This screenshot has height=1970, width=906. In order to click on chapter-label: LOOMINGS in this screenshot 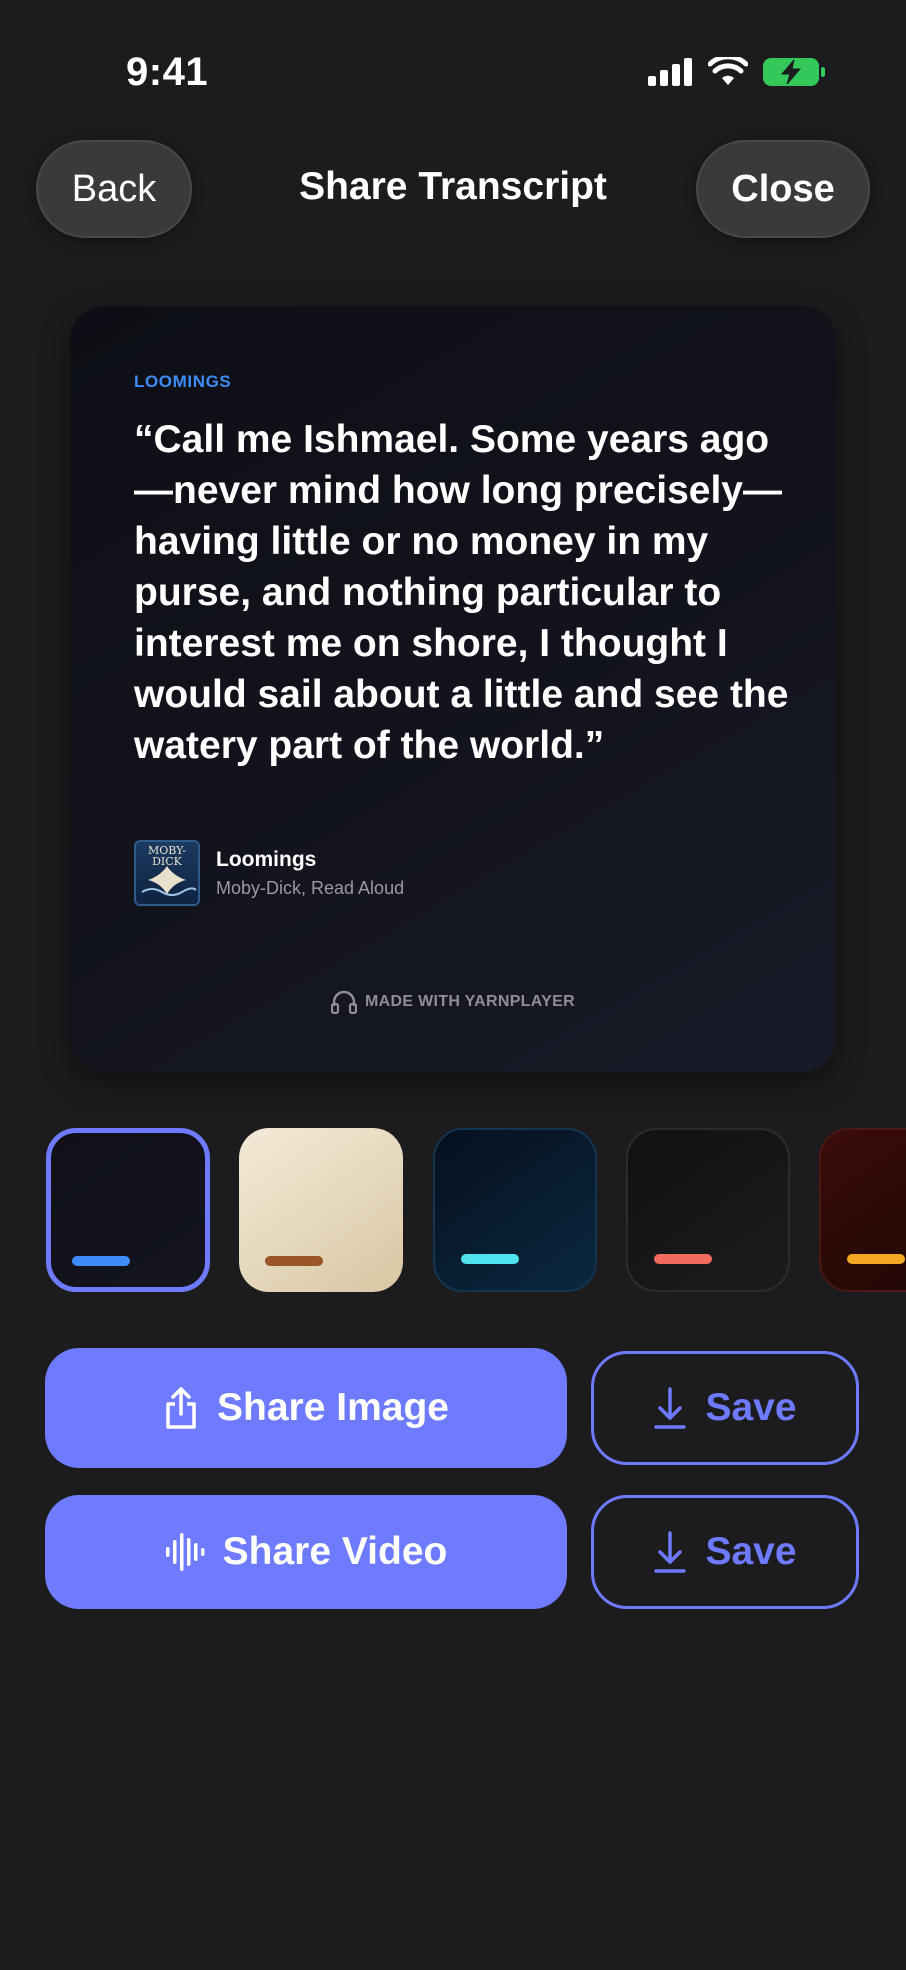, I will do `click(183, 381)`.